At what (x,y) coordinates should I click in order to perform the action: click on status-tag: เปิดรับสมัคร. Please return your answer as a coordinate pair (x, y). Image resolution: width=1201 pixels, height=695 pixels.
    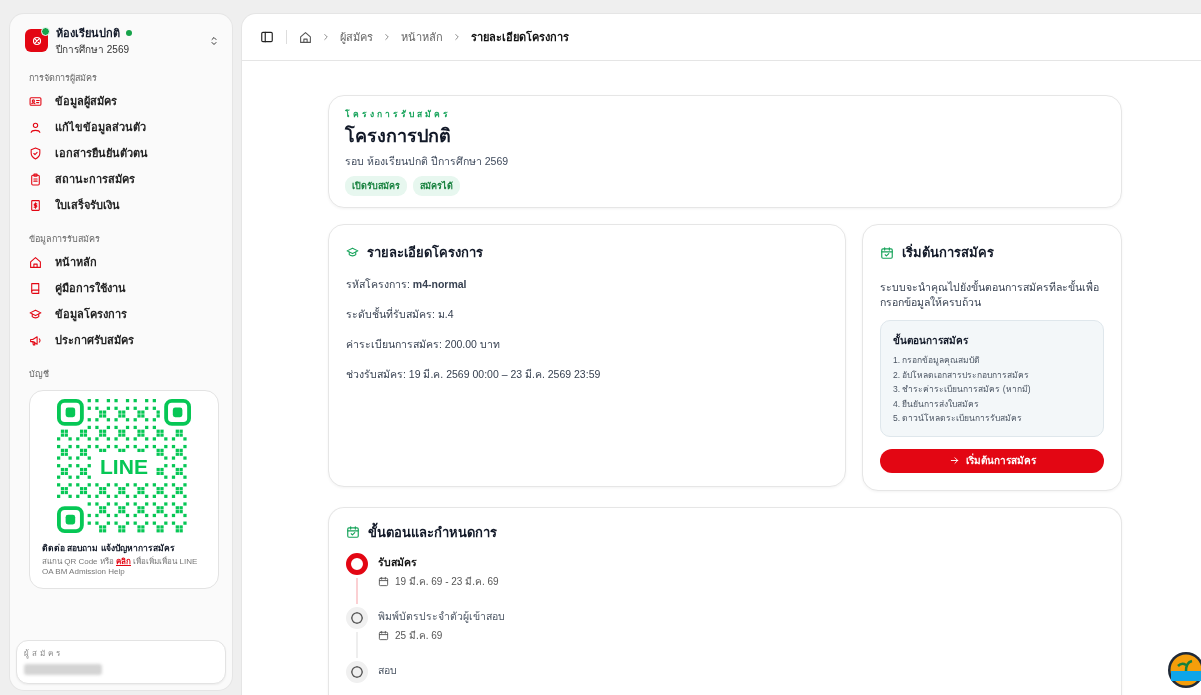
    Looking at the image, I should click on (376, 186).